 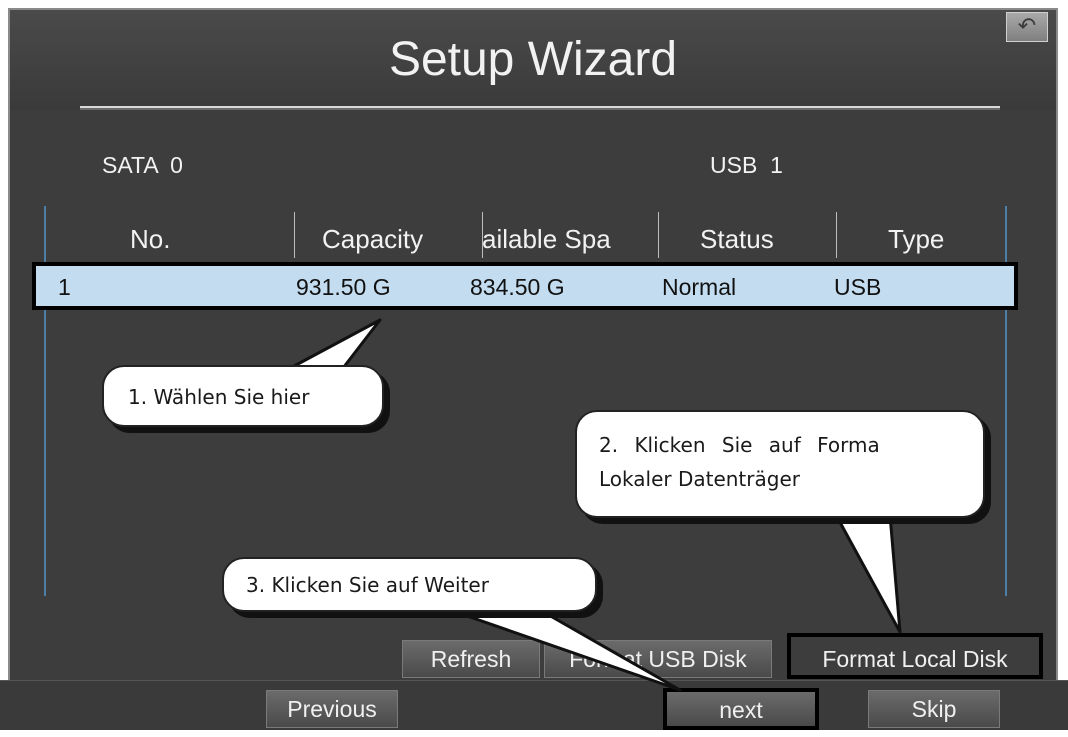 I want to click on next-button: next, so click(x=741, y=709).